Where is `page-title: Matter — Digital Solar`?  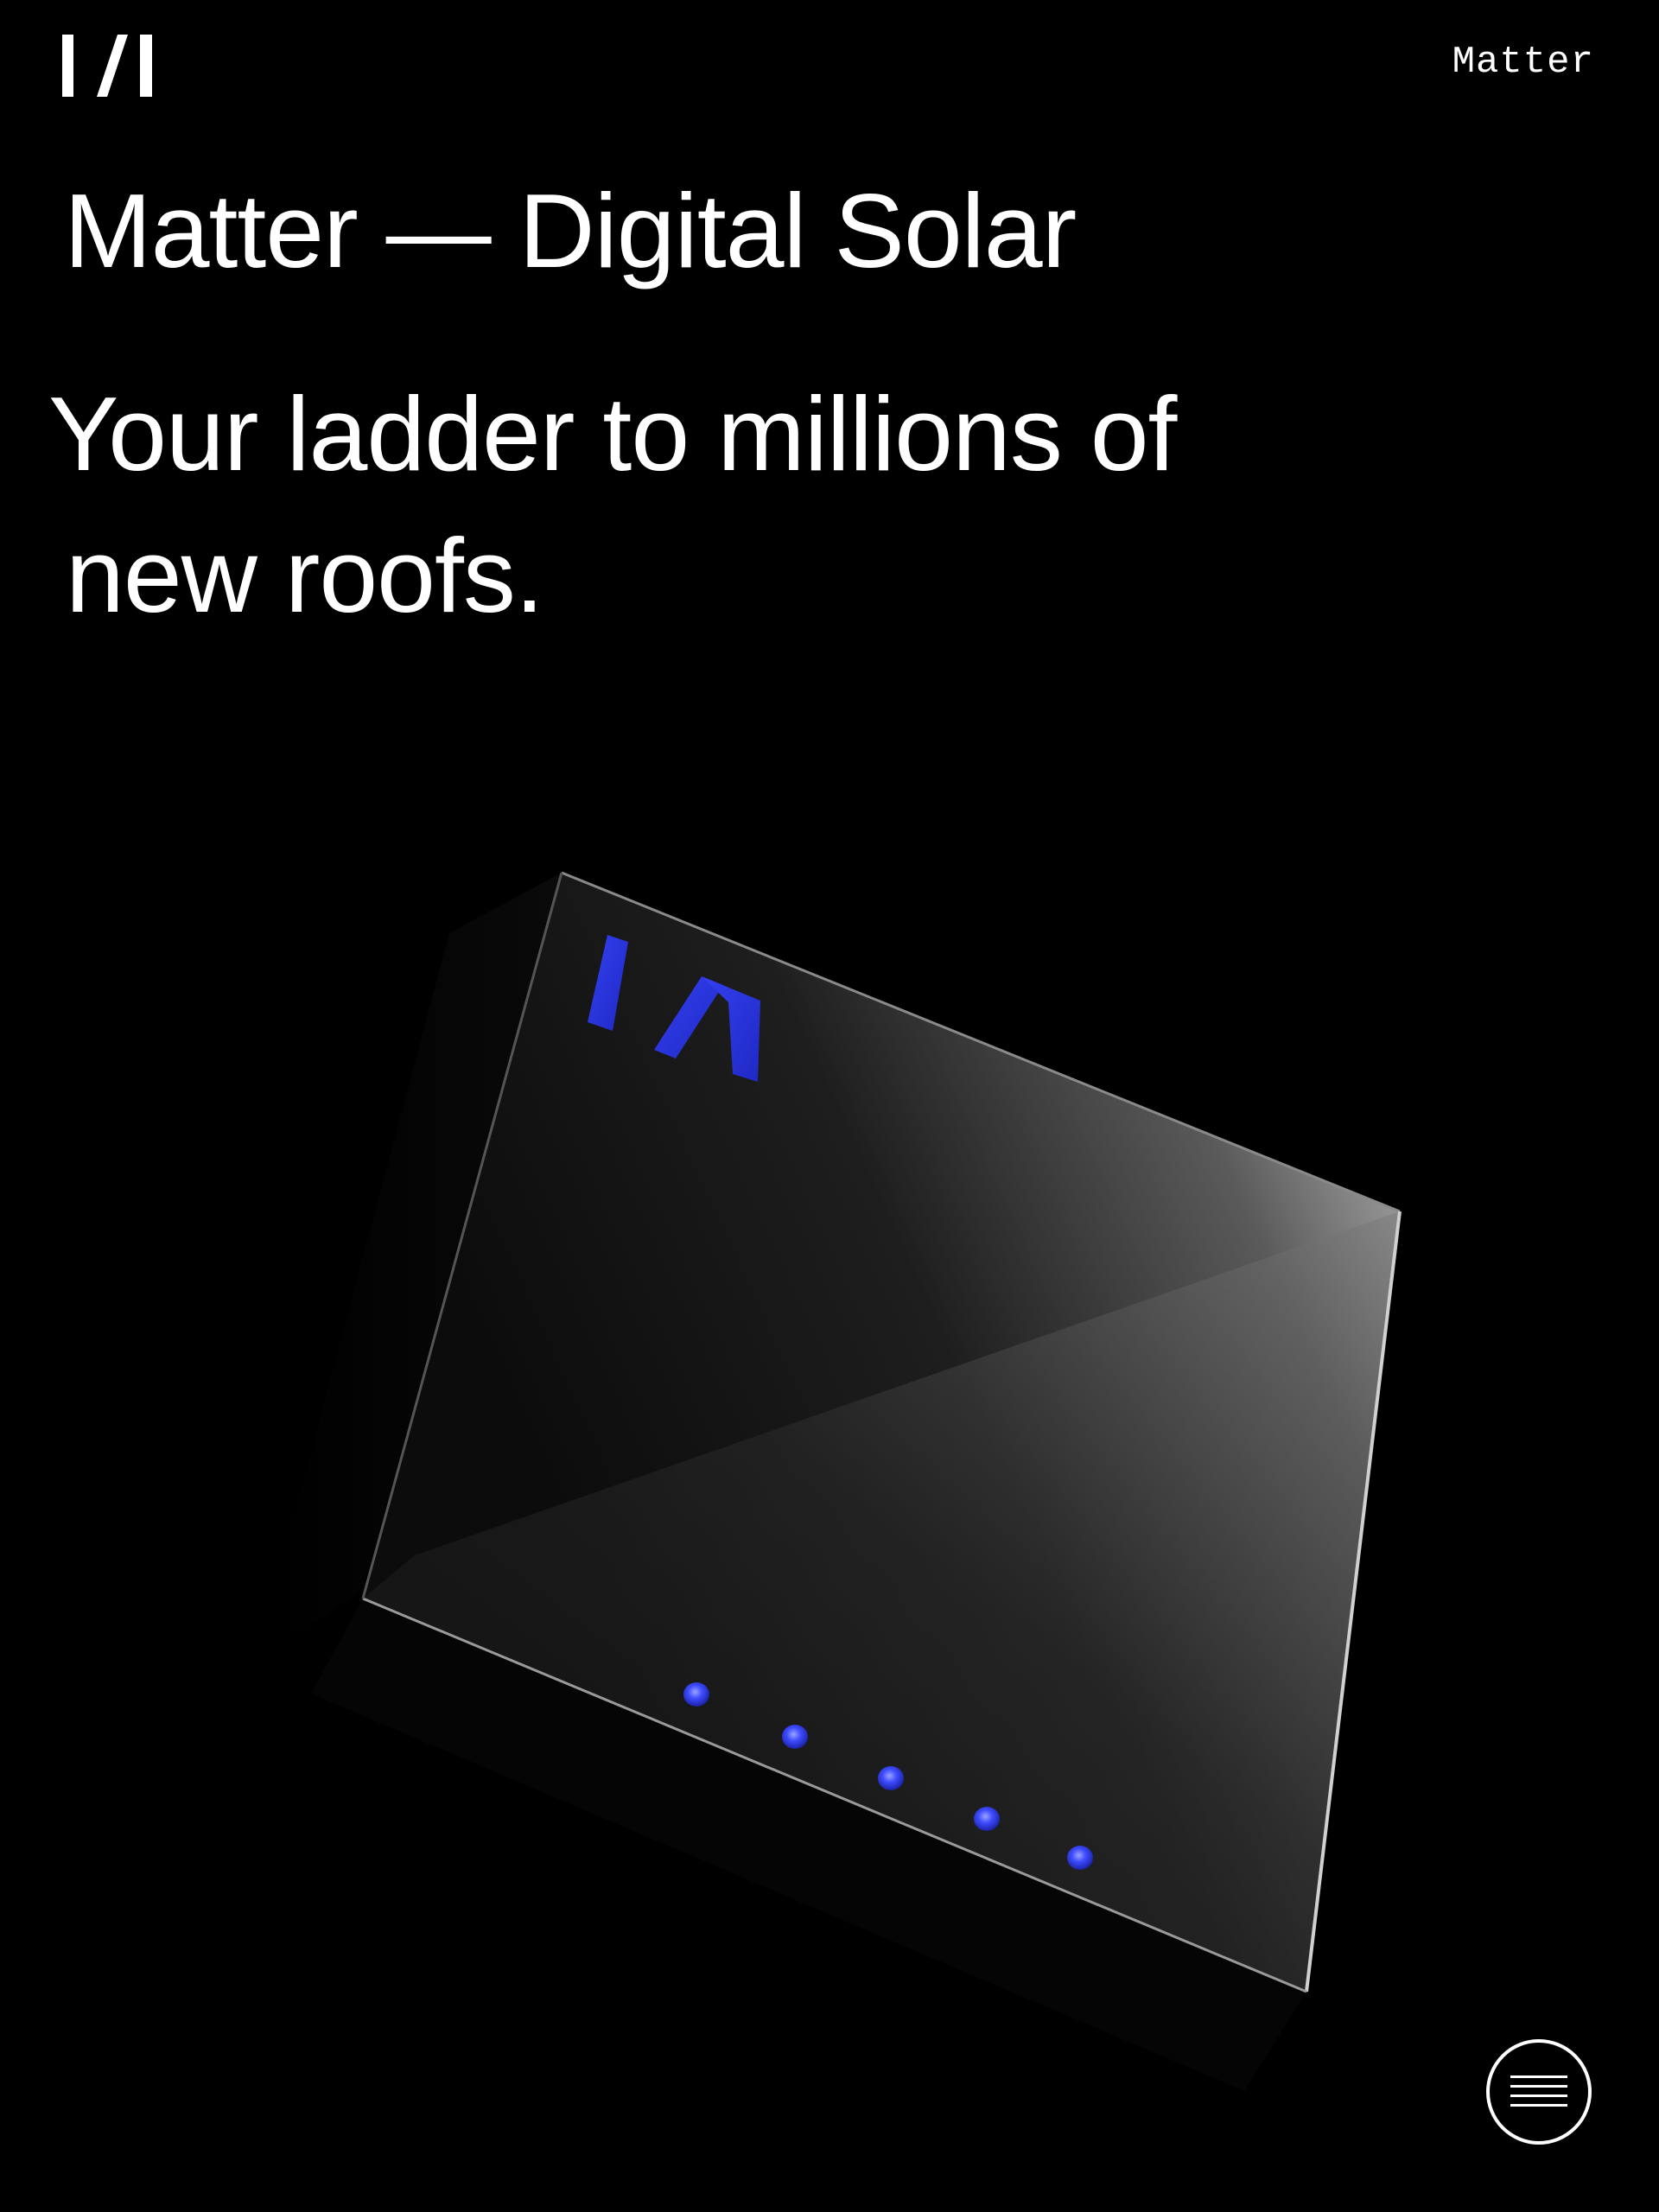
page-title: Matter — Digital Solar is located at coordinates (570, 231).